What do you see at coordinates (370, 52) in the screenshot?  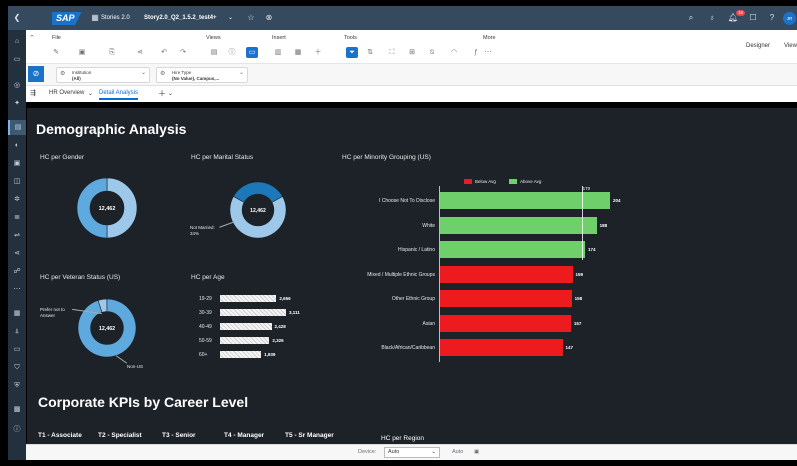 I see `sort-icon: ⇅` at bounding box center [370, 52].